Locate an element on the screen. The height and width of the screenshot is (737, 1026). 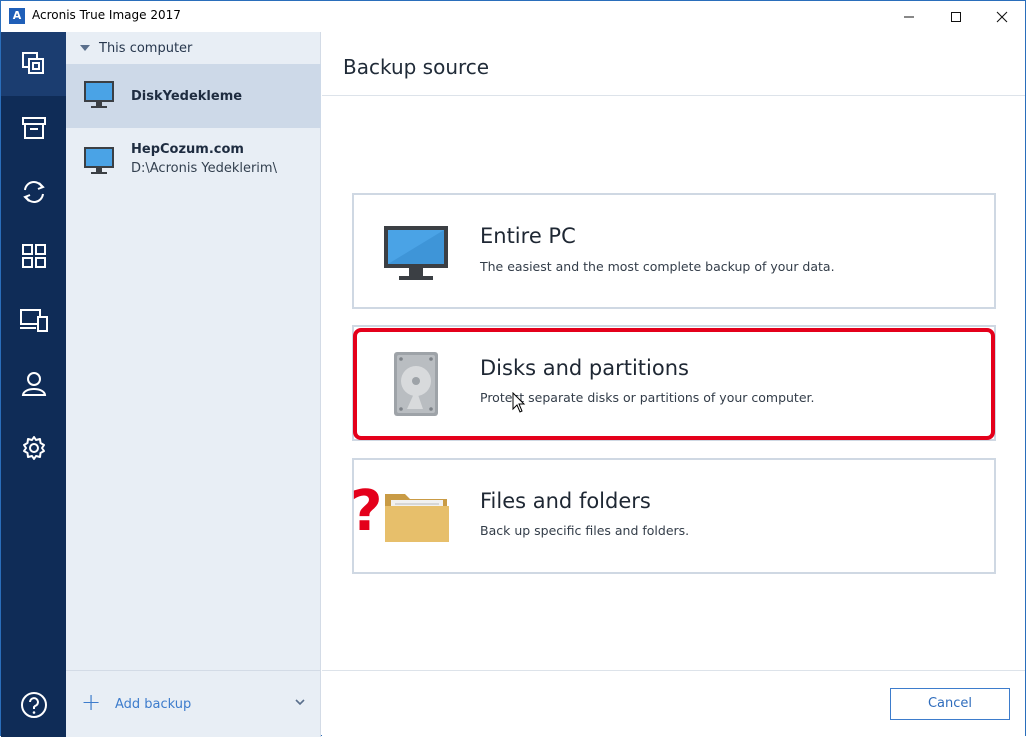
nav-sync is located at coordinates (33, 192).